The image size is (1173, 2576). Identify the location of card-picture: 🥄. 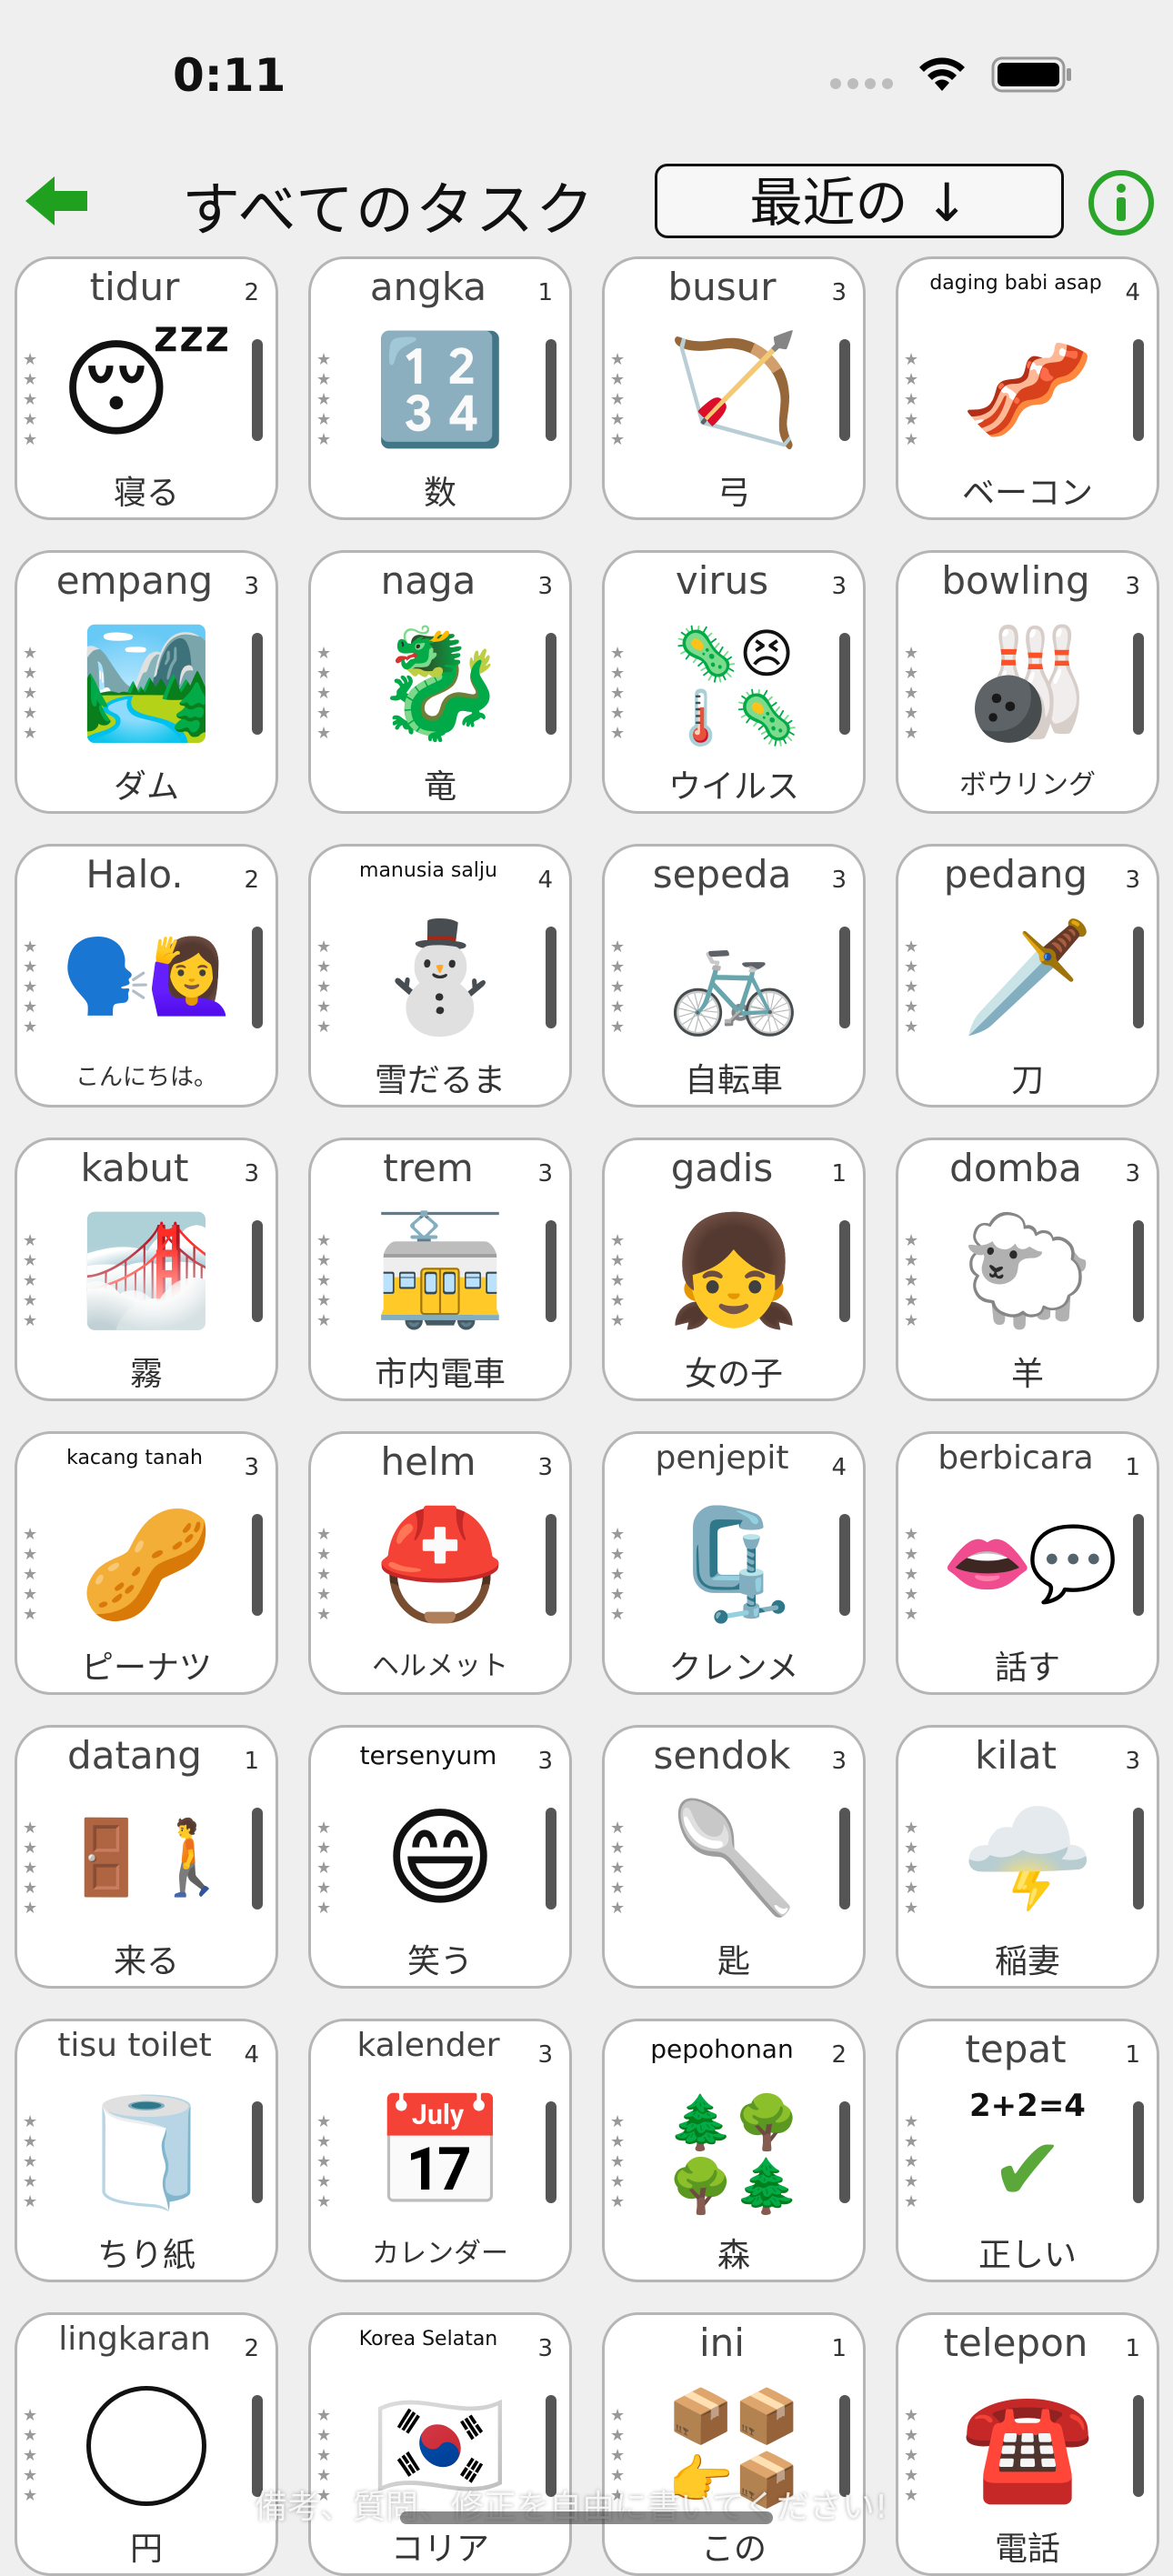
(734, 1857).